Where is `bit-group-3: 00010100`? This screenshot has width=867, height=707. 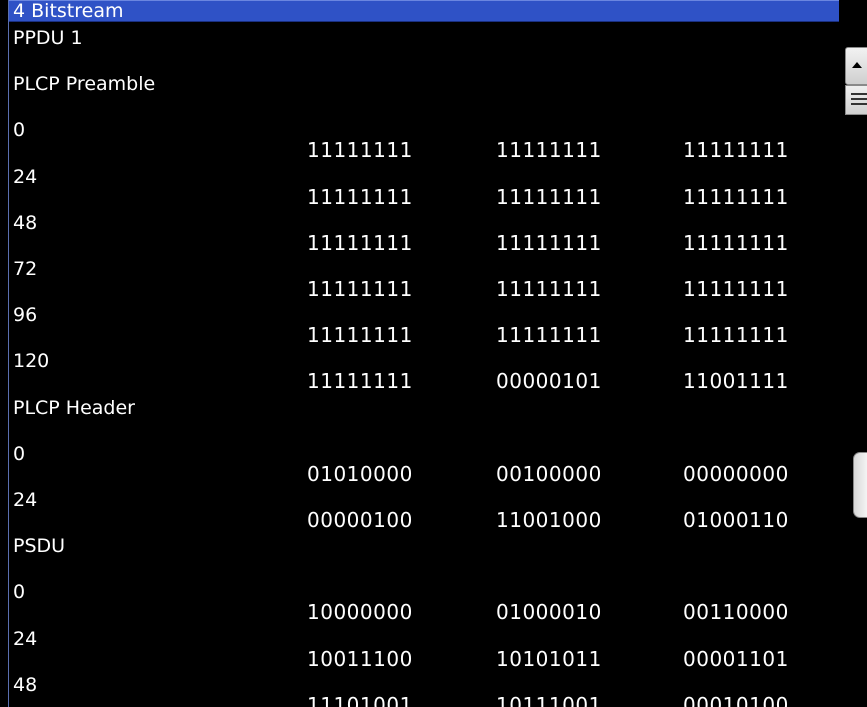
bit-group-3: 00010100 is located at coordinates (736, 700).